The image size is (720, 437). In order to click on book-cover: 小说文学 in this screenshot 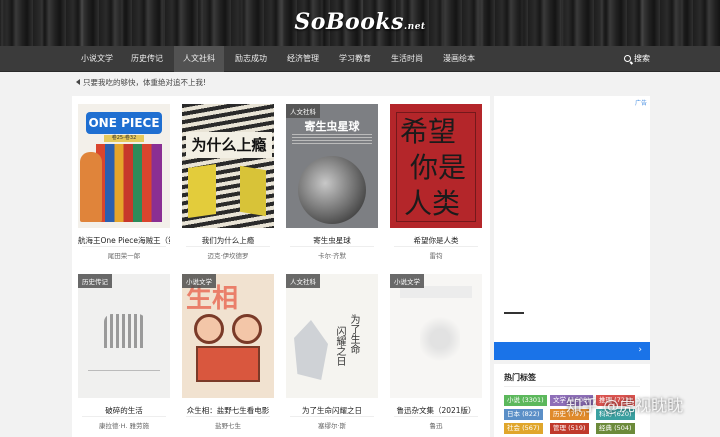, I will do `click(436, 336)`.